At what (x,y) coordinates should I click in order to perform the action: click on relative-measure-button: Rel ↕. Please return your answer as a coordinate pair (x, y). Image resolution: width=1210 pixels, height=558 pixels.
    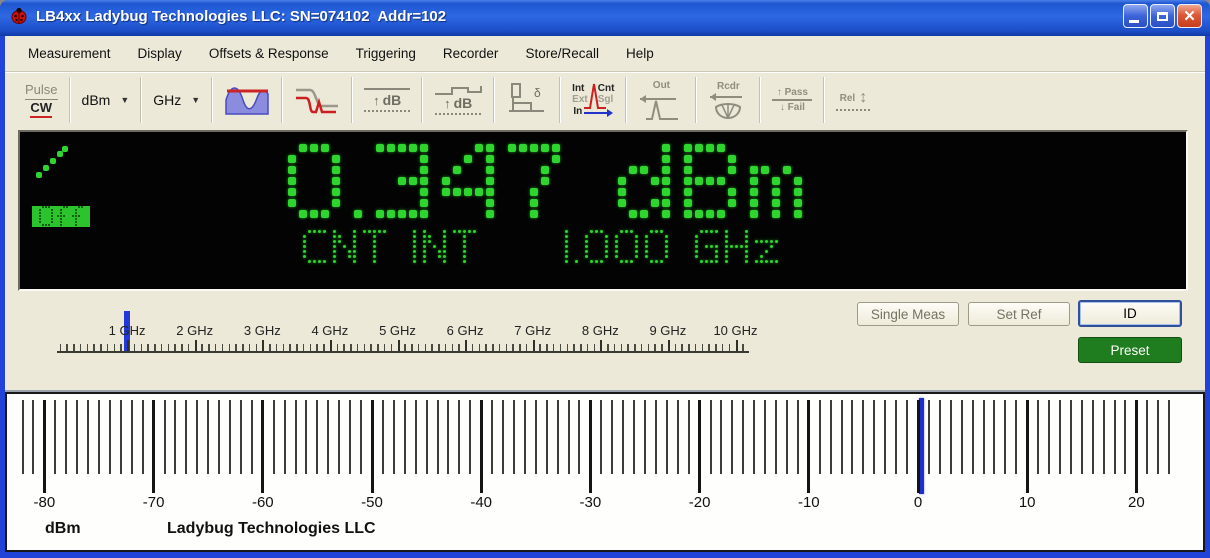
    Looking at the image, I should click on (853, 100).